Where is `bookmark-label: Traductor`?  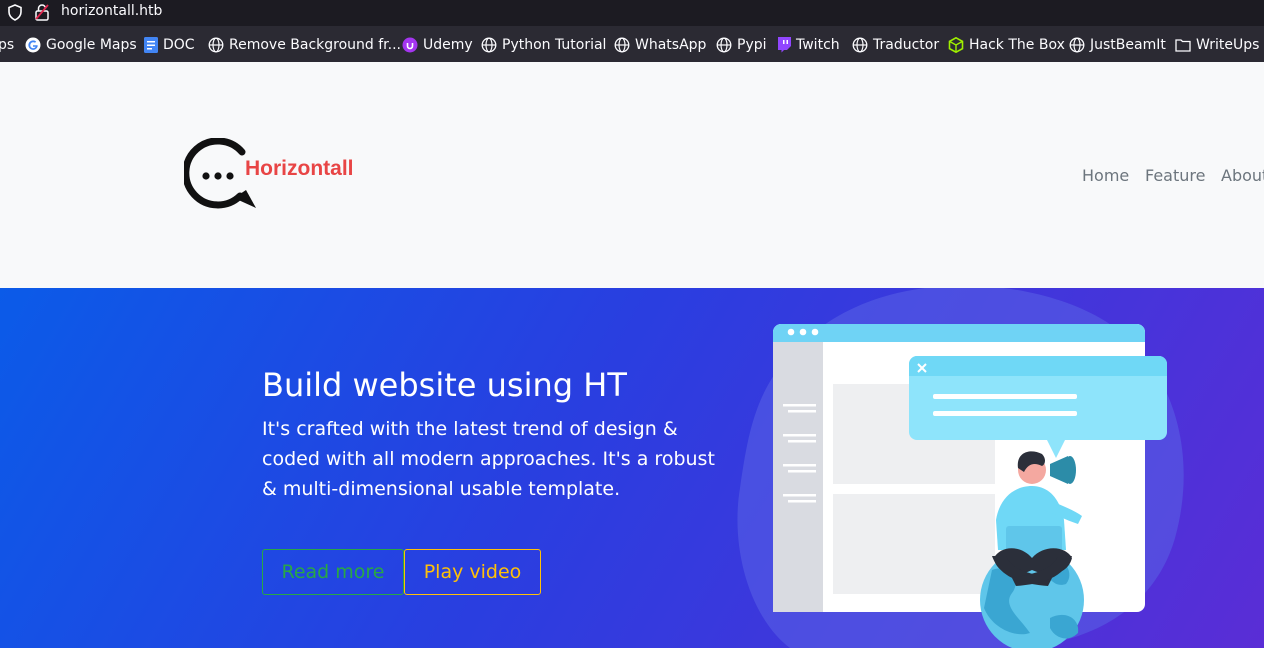
bookmark-label: Traductor is located at coordinates (906, 45).